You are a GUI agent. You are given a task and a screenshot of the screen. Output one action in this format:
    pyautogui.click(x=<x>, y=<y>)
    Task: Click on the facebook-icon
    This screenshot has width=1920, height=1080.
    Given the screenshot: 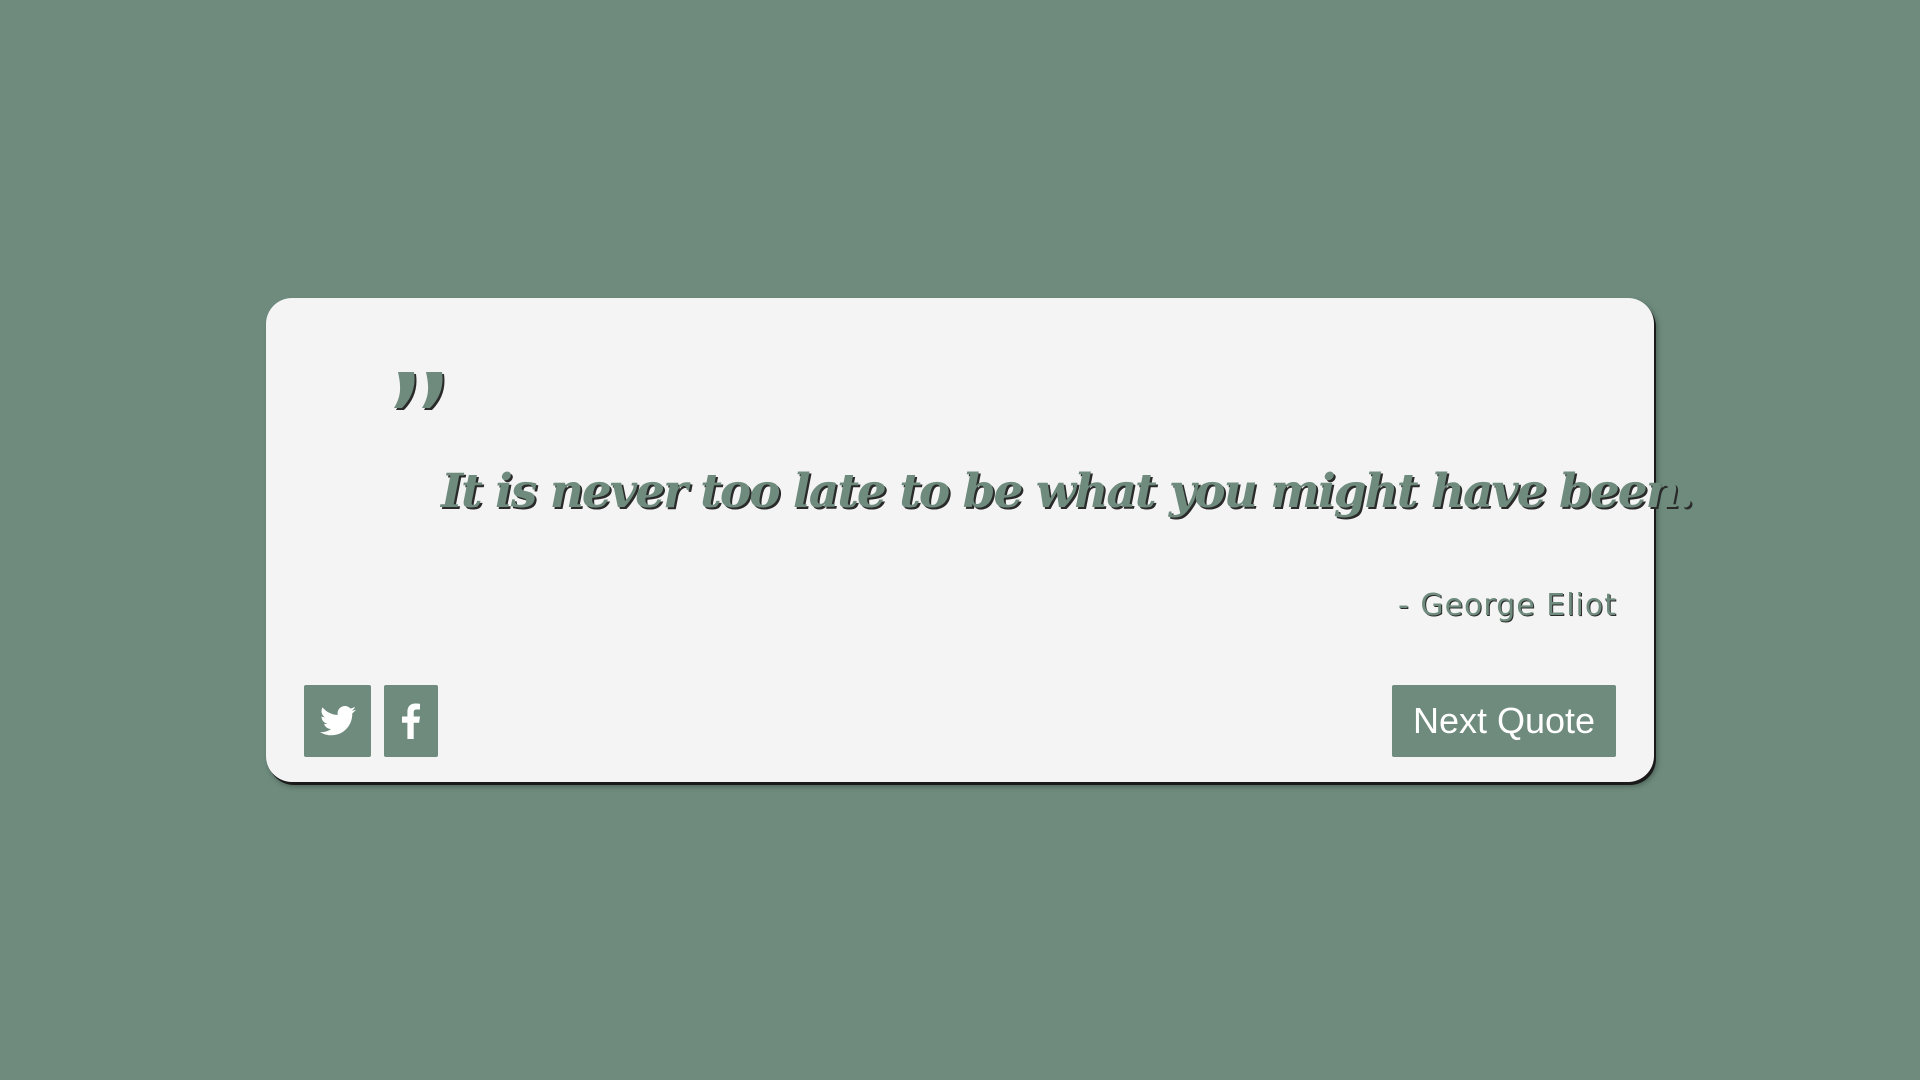 What is the action you would take?
    pyautogui.click(x=411, y=721)
    